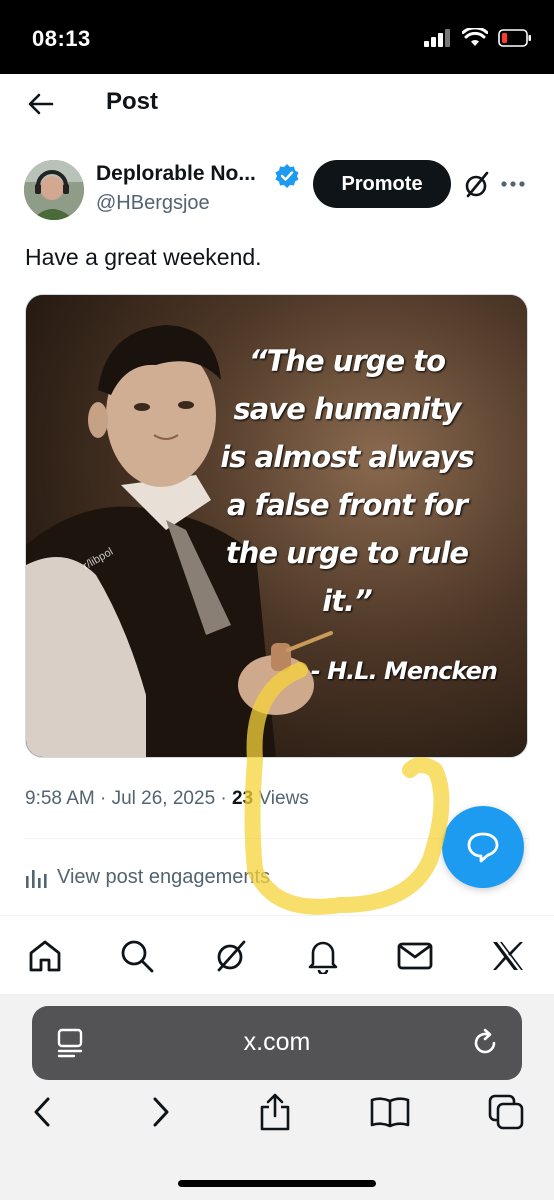 The image size is (554, 1200). What do you see at coordinates (287, 176) in the screenshot?
I see `verified-badge-icon` at bounding box center [287, 176].